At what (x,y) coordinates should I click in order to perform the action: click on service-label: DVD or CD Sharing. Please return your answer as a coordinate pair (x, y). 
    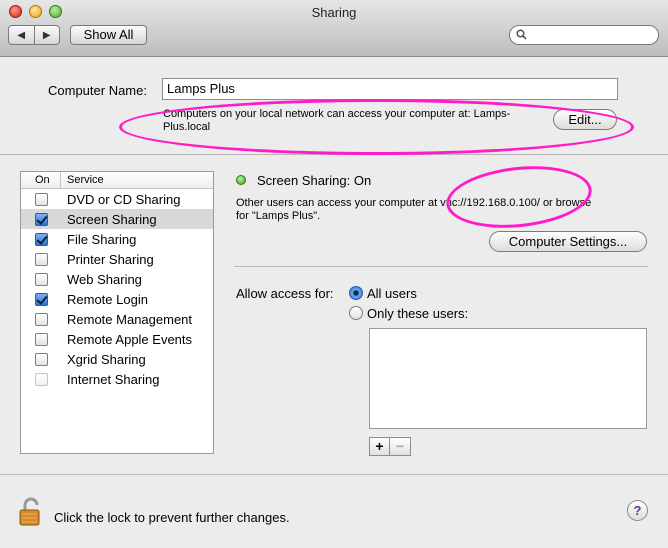
    Looking at the image, I should click on (124, 199).